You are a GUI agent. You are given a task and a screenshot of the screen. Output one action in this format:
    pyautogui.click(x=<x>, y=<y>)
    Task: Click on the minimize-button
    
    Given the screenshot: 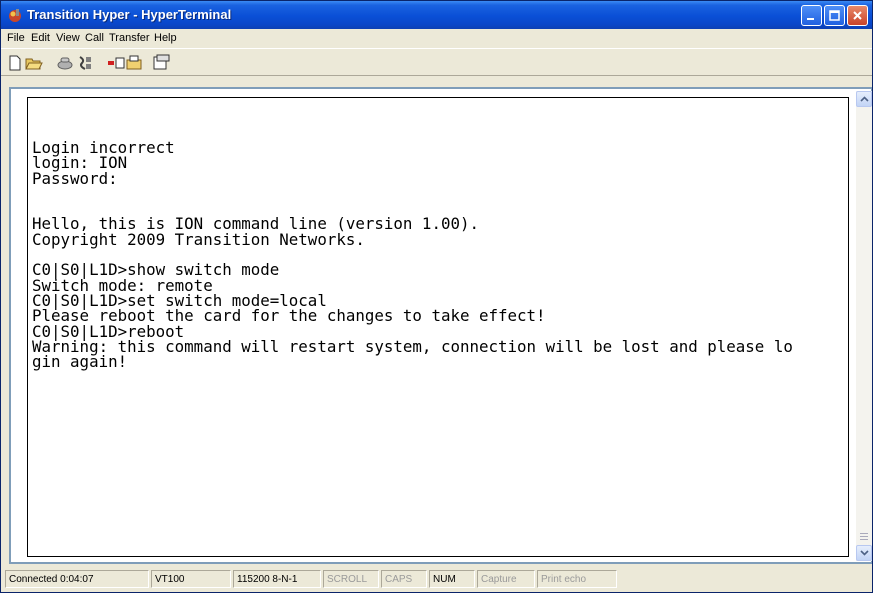 What is the action you would take?
    pyautogui.click(x=811, y=15)
    